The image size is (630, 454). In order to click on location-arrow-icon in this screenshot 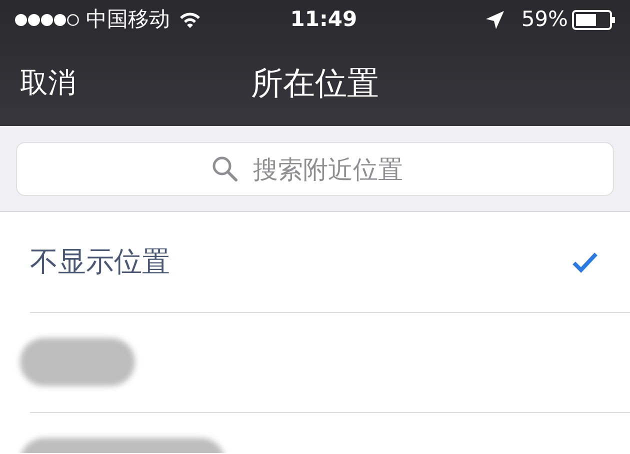, I will do `click(495, 20)`.